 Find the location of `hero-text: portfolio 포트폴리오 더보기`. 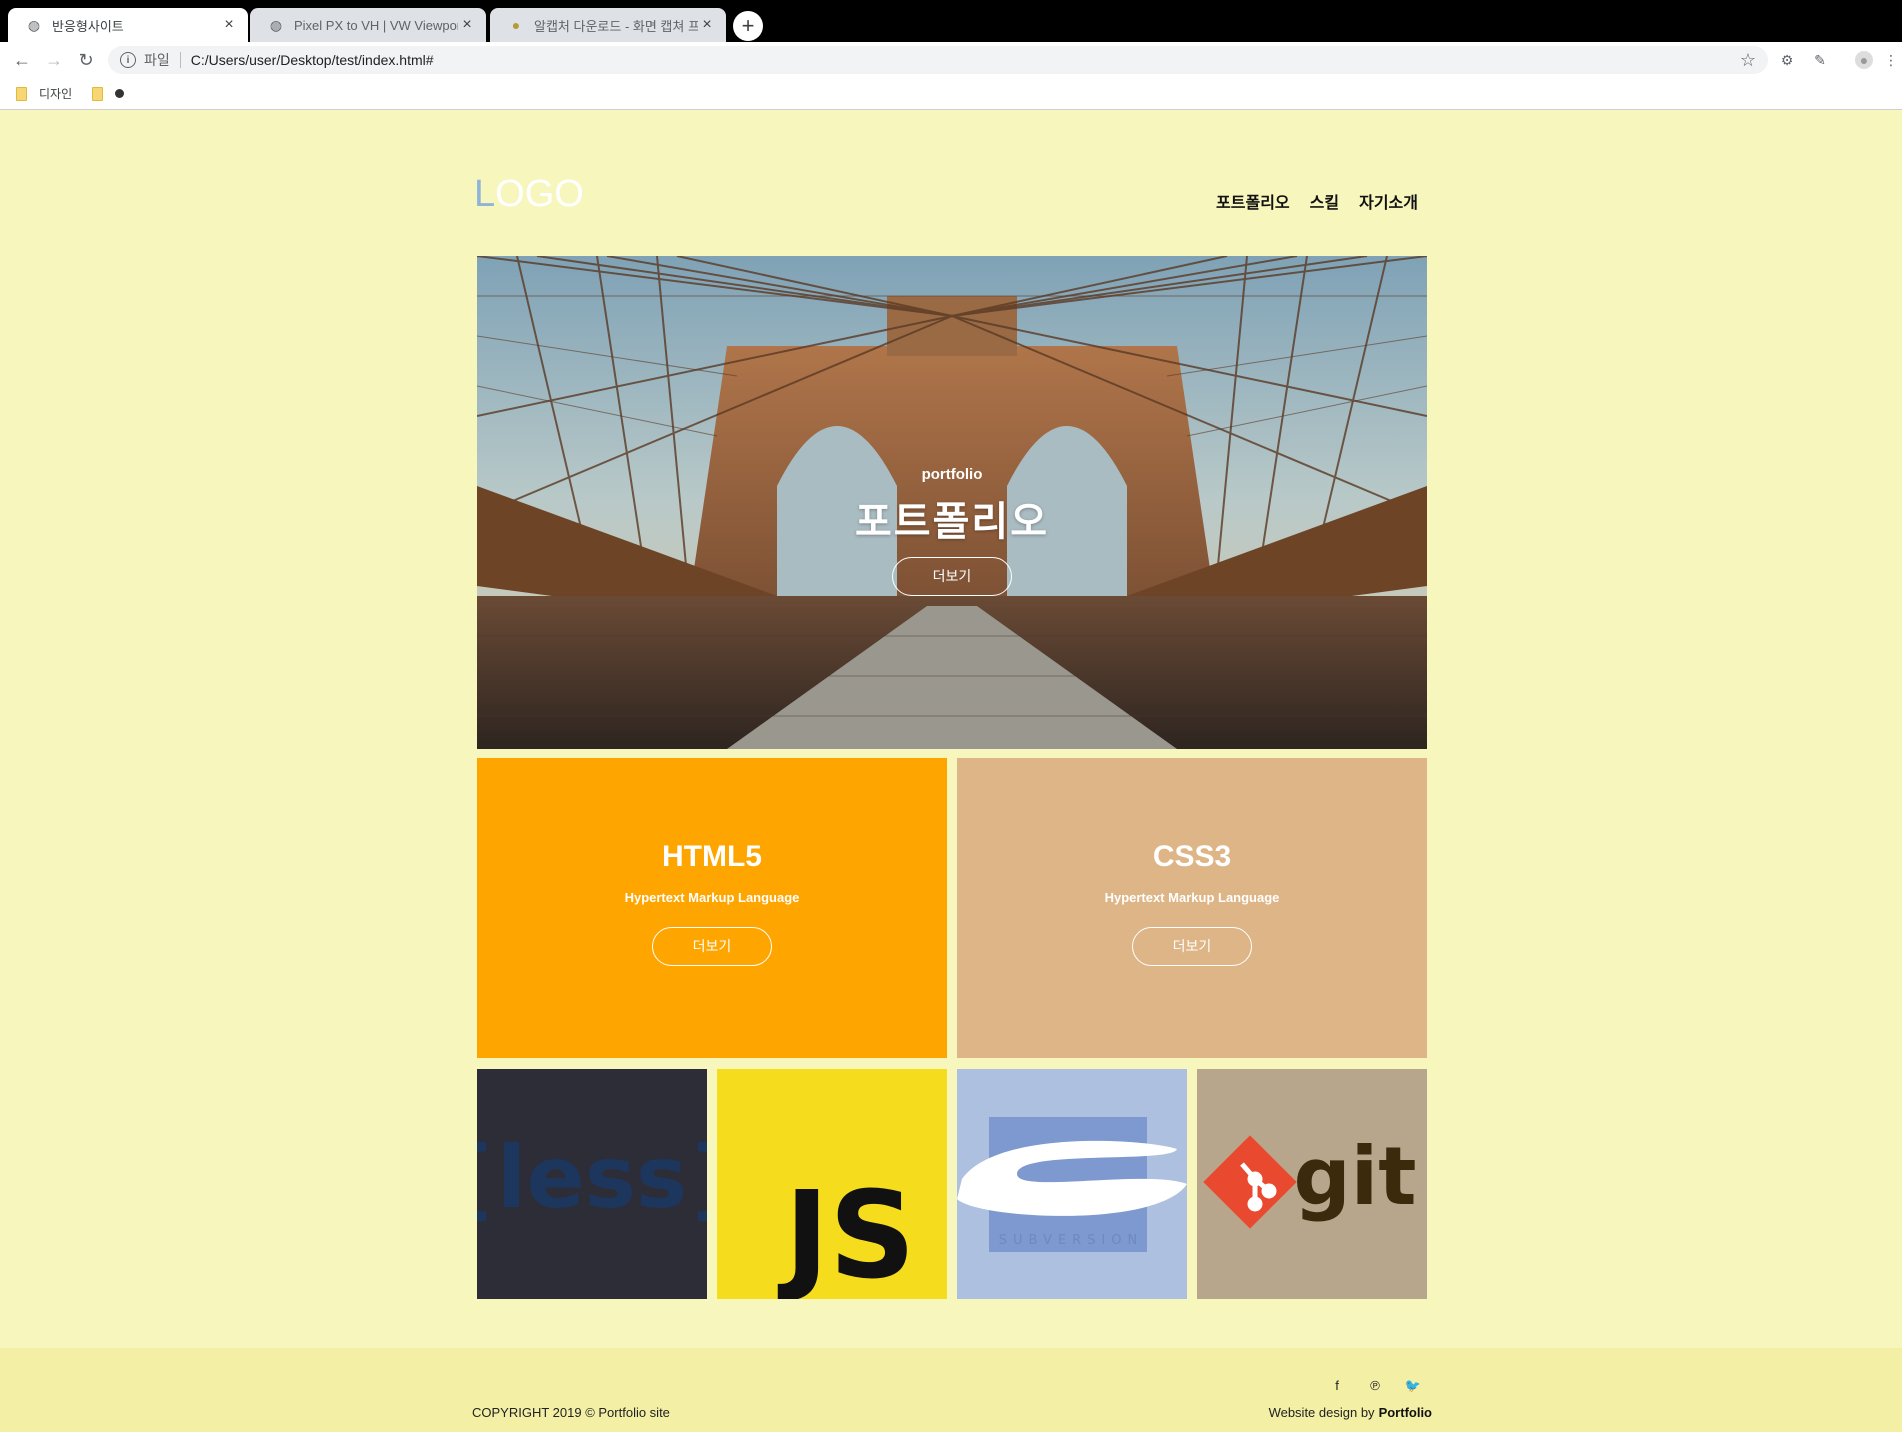

hero-text: portfolio 포트폴리오 더보기 is located at coordinates (952, 531).